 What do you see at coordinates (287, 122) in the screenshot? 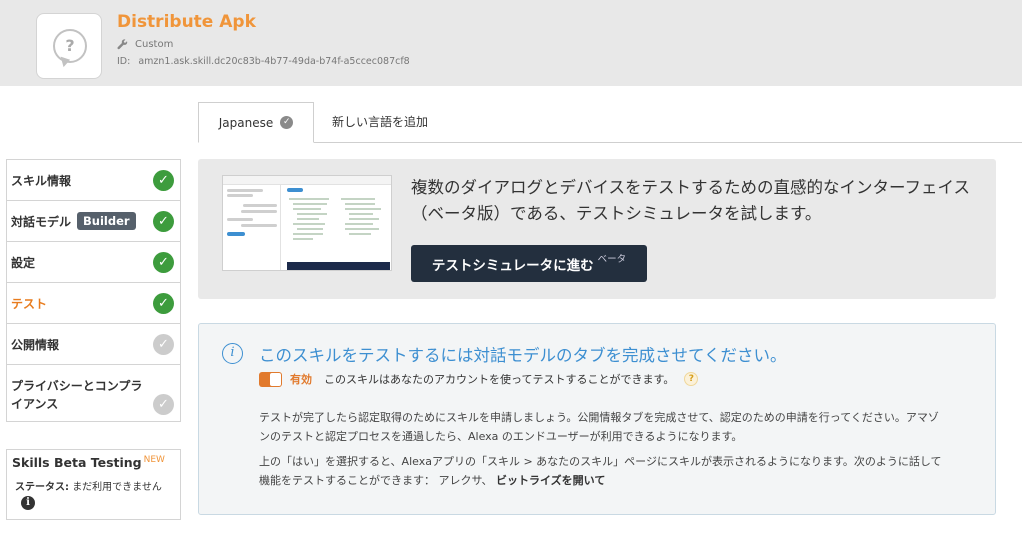
I see `check-icon: ✓` at bounding box center [287, 122].